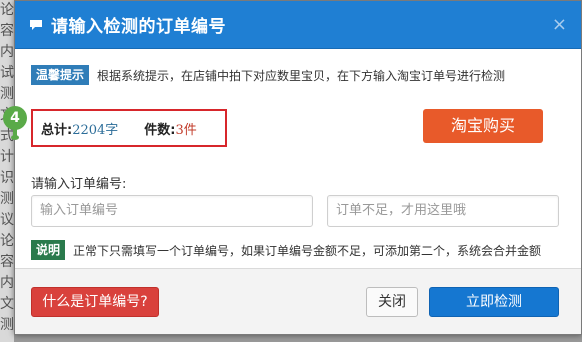 The width and height of the screenshot is (582, 342). What do you see at coordinates (172, 211) in the screenshot?
I see `order-number-input: 输入订单编号` at bounding box center [172, 211].